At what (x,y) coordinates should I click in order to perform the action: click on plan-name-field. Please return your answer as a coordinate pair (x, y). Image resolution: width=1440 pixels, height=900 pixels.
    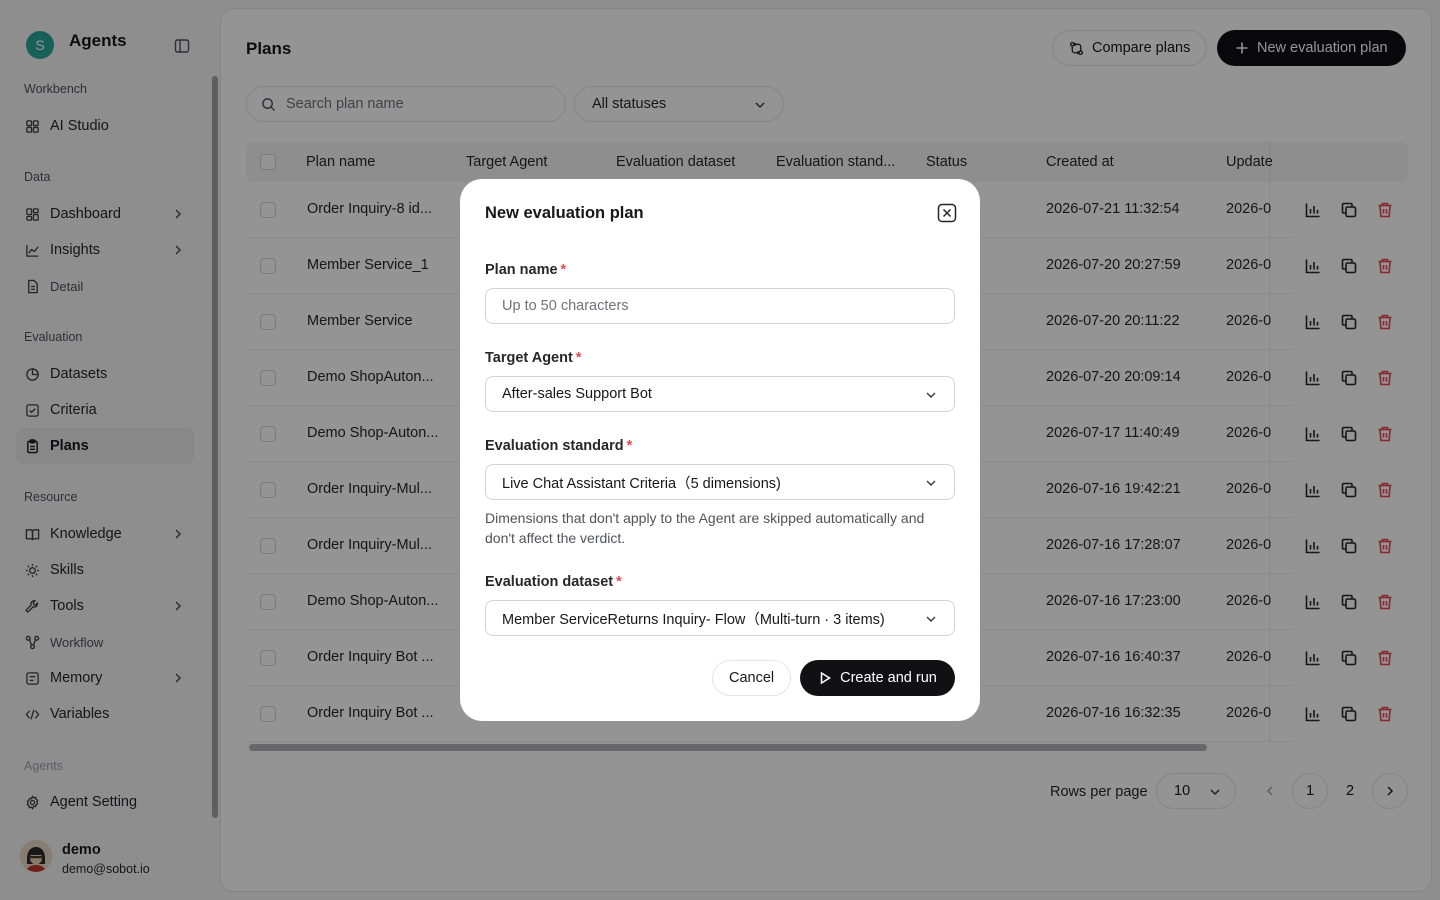
    Looking at the image, I should click on (720, 306).